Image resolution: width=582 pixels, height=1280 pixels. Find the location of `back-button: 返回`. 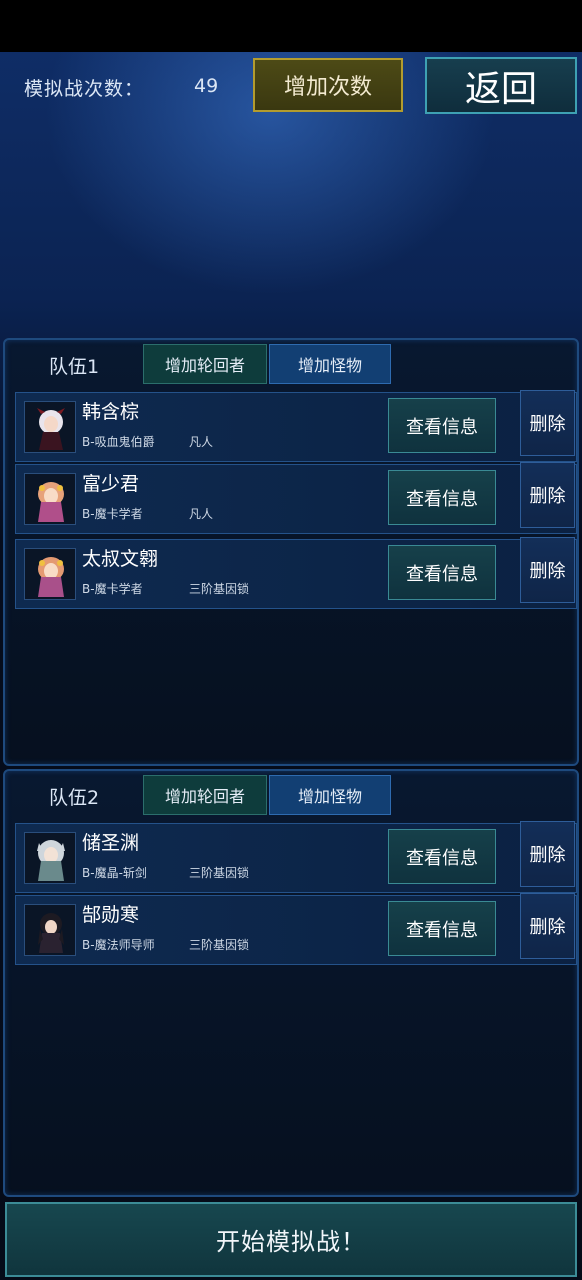

back-button: 返回 is located at coordinates (501, 85).